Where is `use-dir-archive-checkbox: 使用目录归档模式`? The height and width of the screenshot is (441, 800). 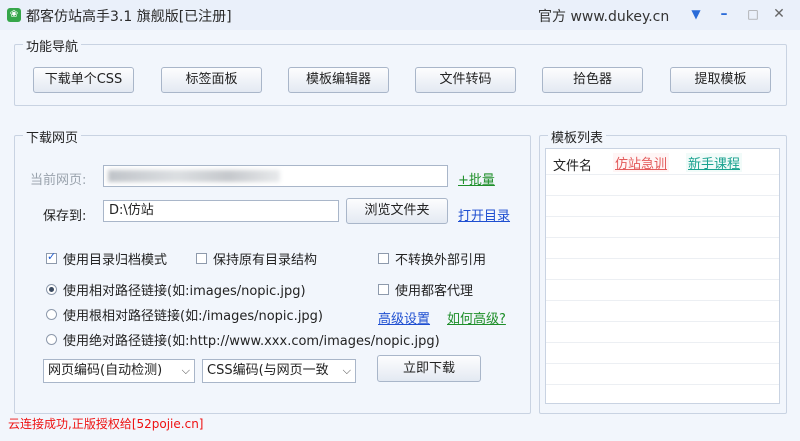
use-dir-archive-checkbox: 使用目录归档模式 is located at coordinates (106, 258).